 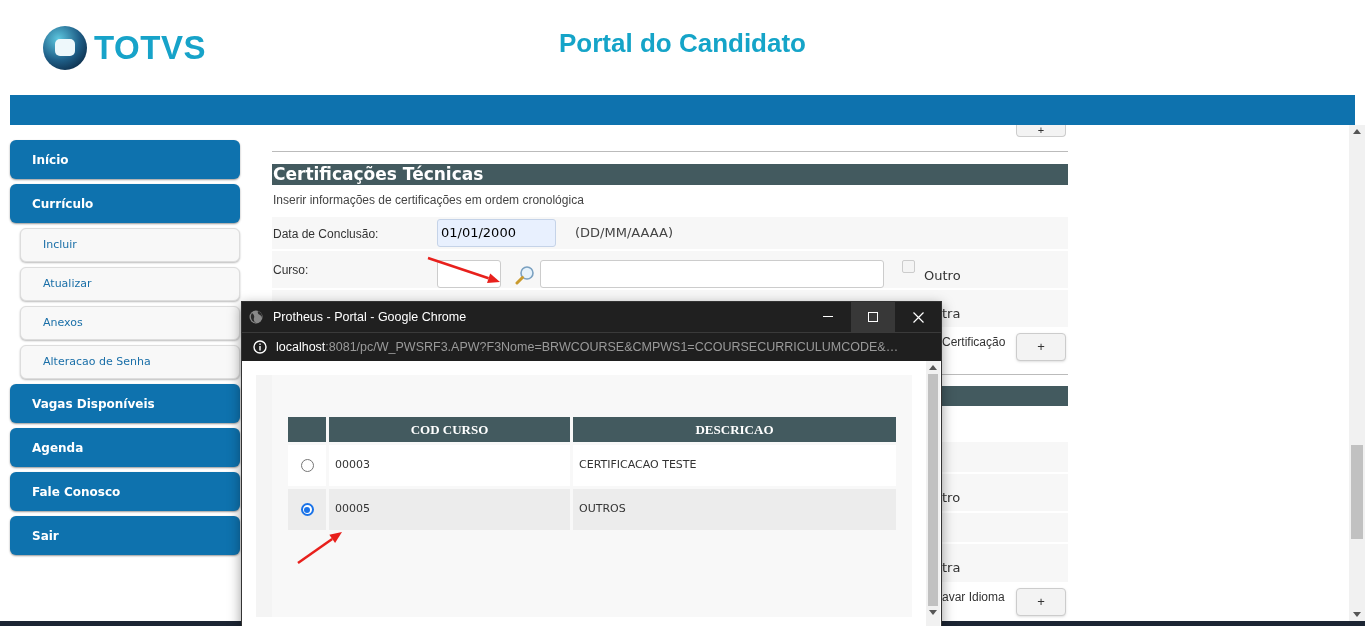 What do you see at coordinates (125, 203) in the screenshot?
I see `menu-item: Currículo` at bounding box center [125, 203].